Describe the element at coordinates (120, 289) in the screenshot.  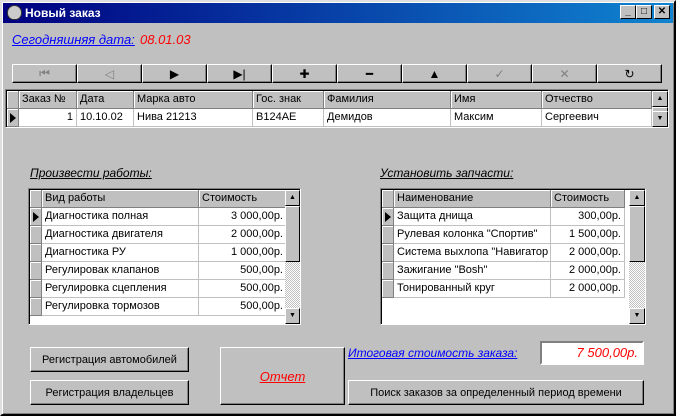
I see `table-cell: Регулировка сцепления` at that location.